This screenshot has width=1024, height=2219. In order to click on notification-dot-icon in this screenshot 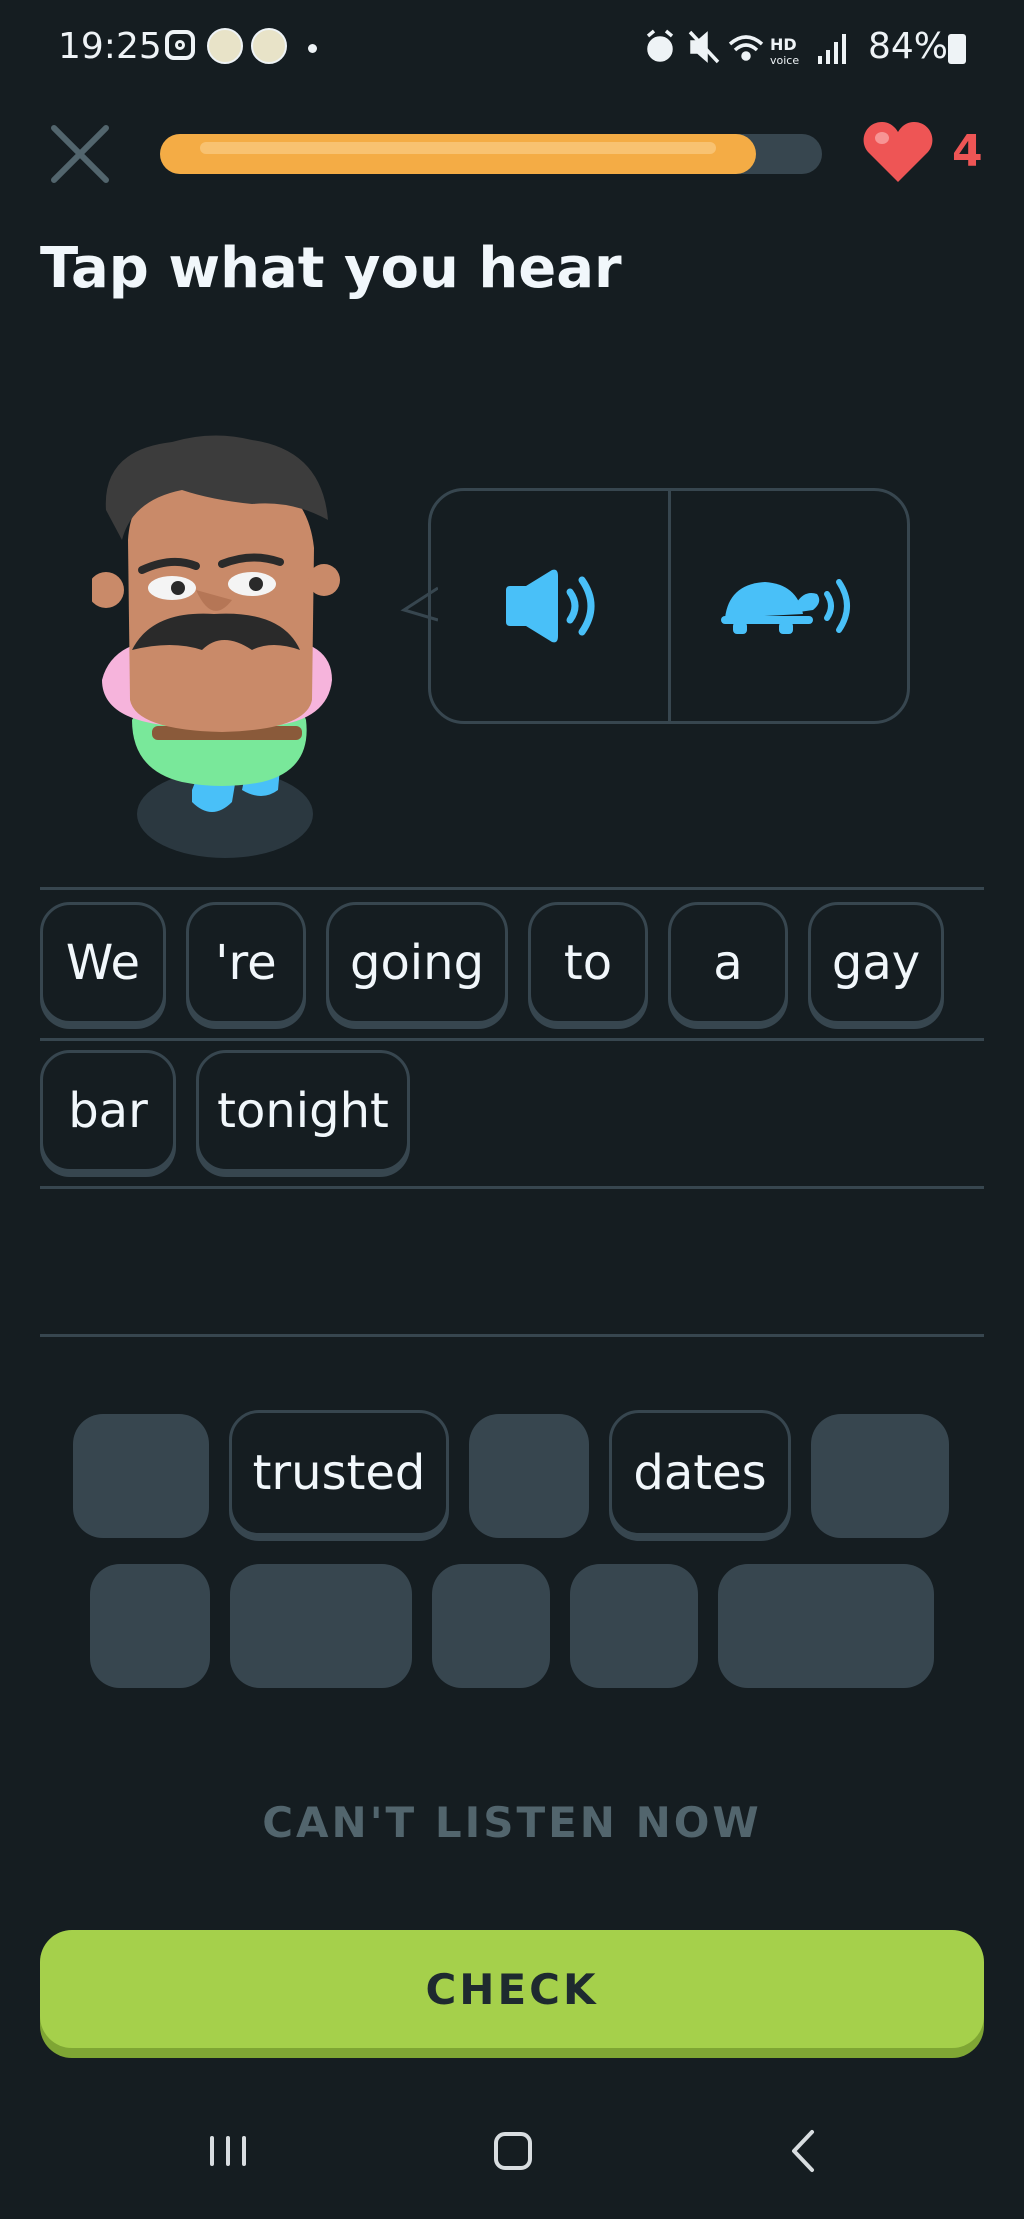, I will do `click(312, 48)`.